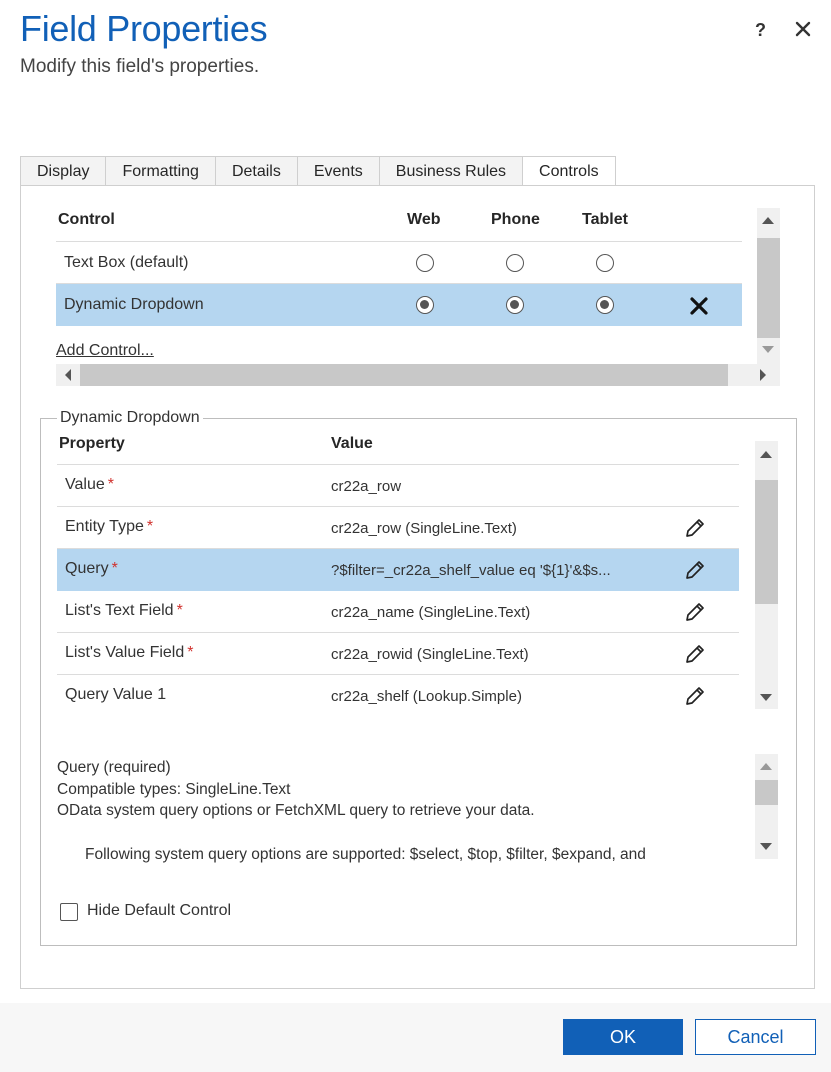 The height and width of the screenshot is (1072, 831). Describe the element at coordinates (760, 30) in the screenshot. I see `help-button: ?` at that location.